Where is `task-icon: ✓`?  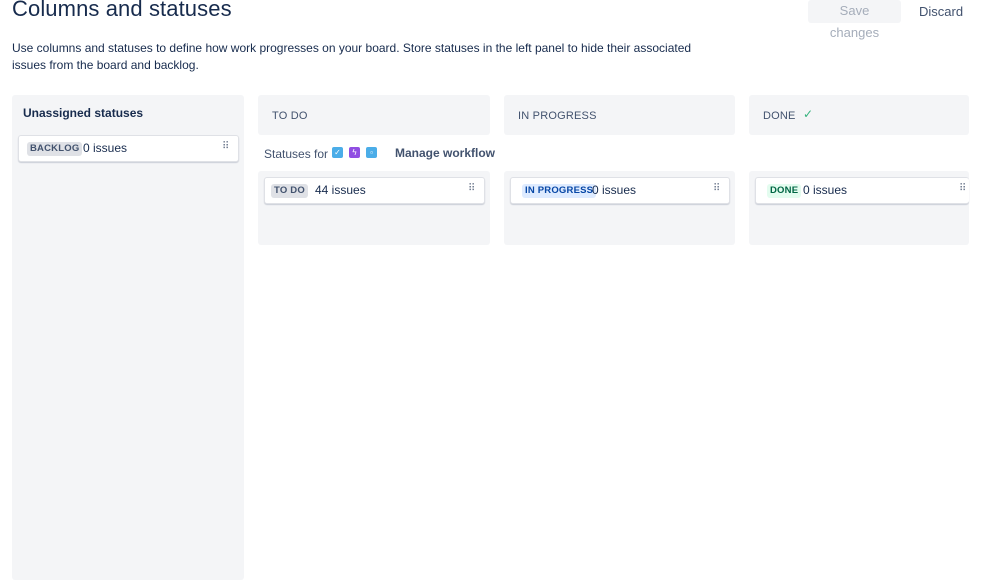 task-icon: ✓ is located at coordinates (337, 152).